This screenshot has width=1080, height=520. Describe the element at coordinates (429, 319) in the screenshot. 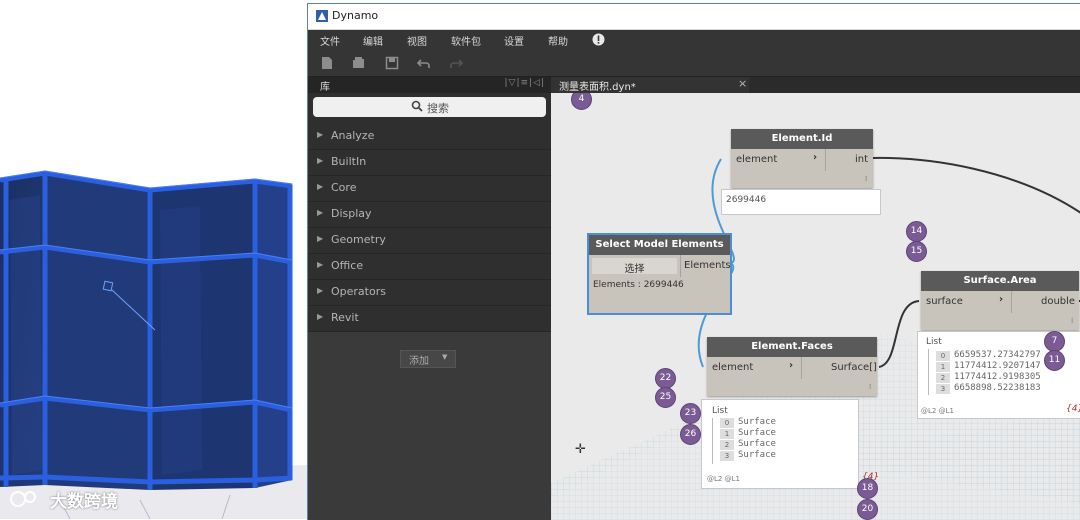

I see `library-category-revit: ▶ Revit` at that location.